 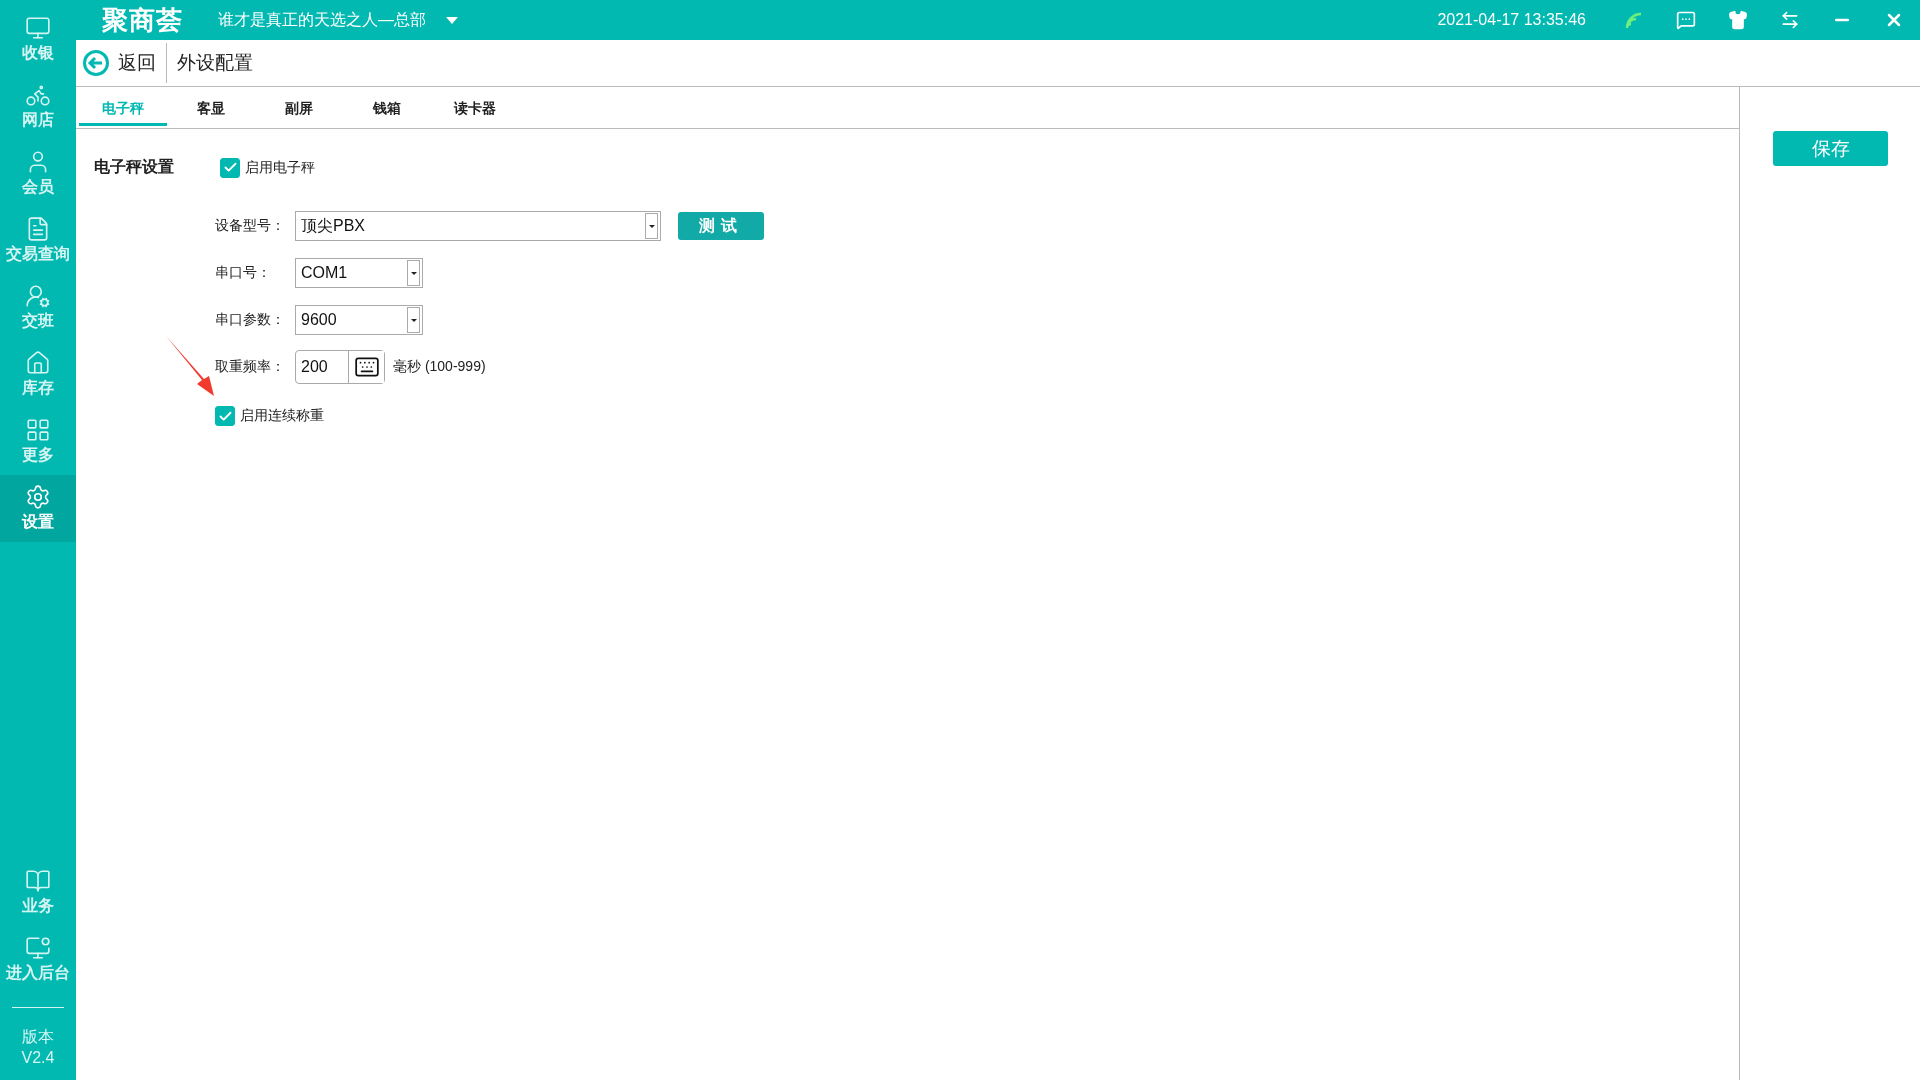 What do you see at coordinates (340, 367) in the screenshot?
I see `input-field: 200` at bounding box center [340, 367].